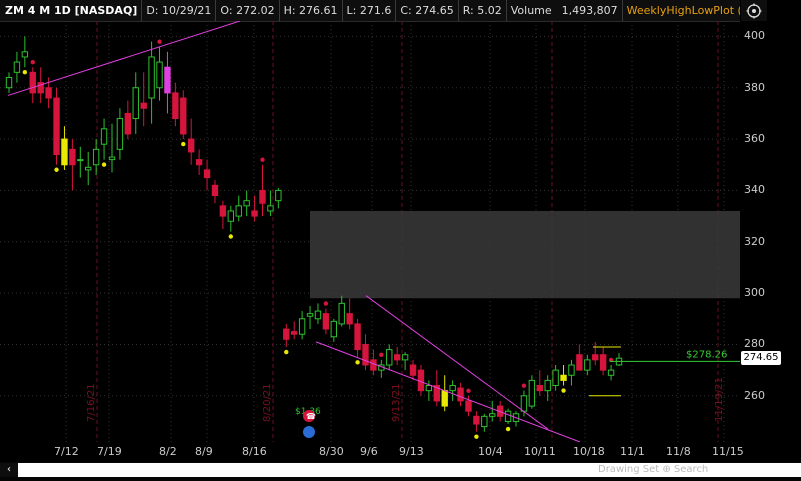 The image size is (801, 481). What do you see at coordinates (179, 10) in the screenshot?
I see `date-readout: D: 10/29/21` at bounding box center [179, 10].